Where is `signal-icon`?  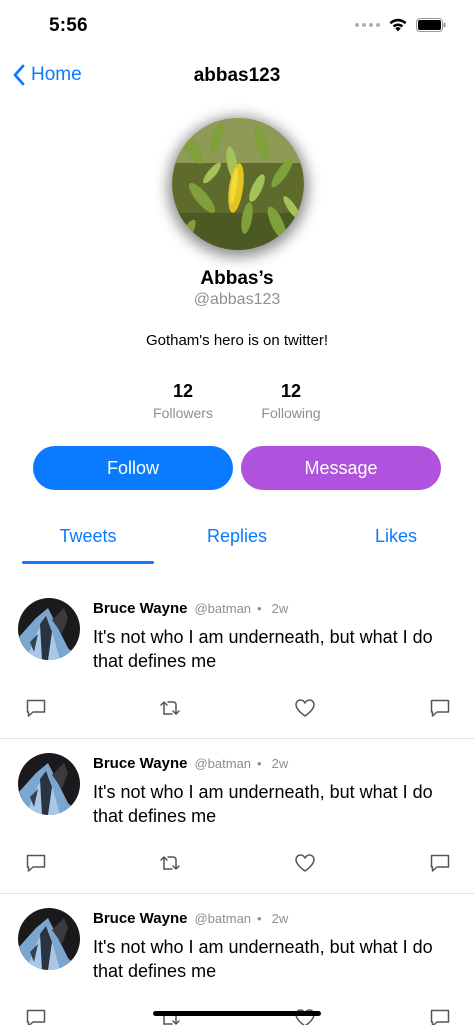
signal-icon is located at coordinates (367, 24).